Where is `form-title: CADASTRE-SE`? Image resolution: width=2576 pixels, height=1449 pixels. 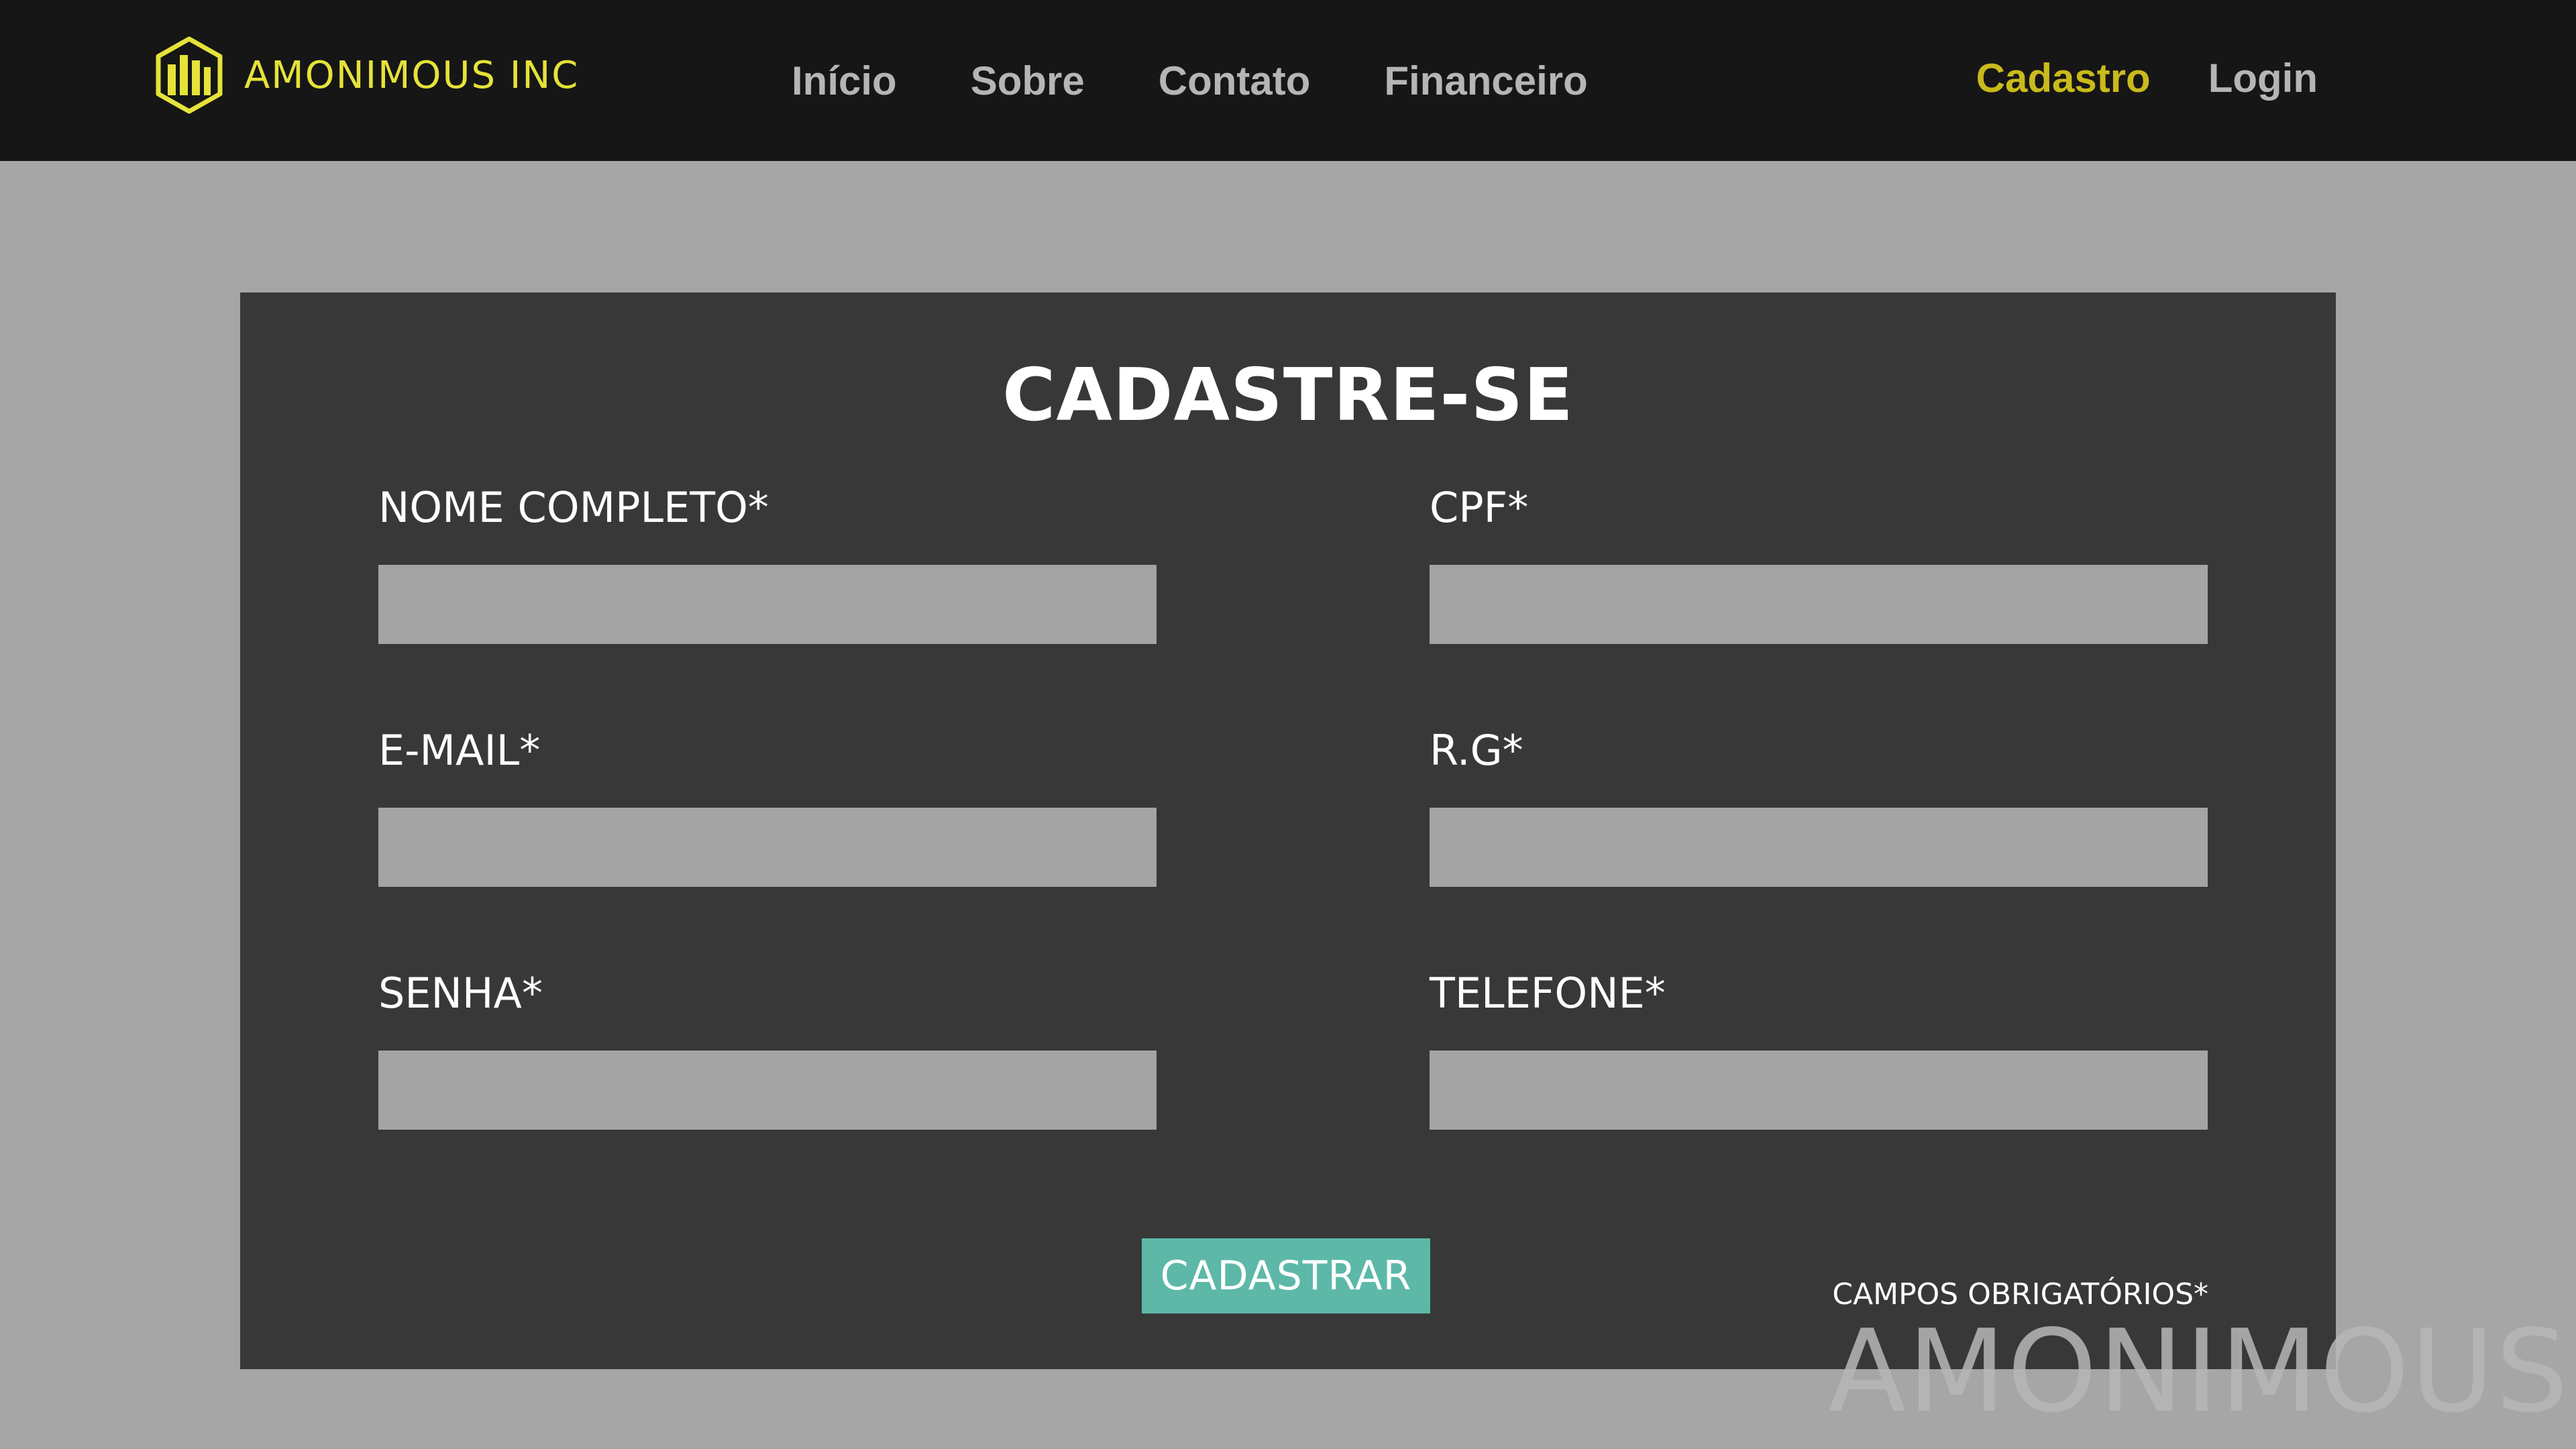 form-title: CADASTRE-SE is located at coordinates (1288, 395).